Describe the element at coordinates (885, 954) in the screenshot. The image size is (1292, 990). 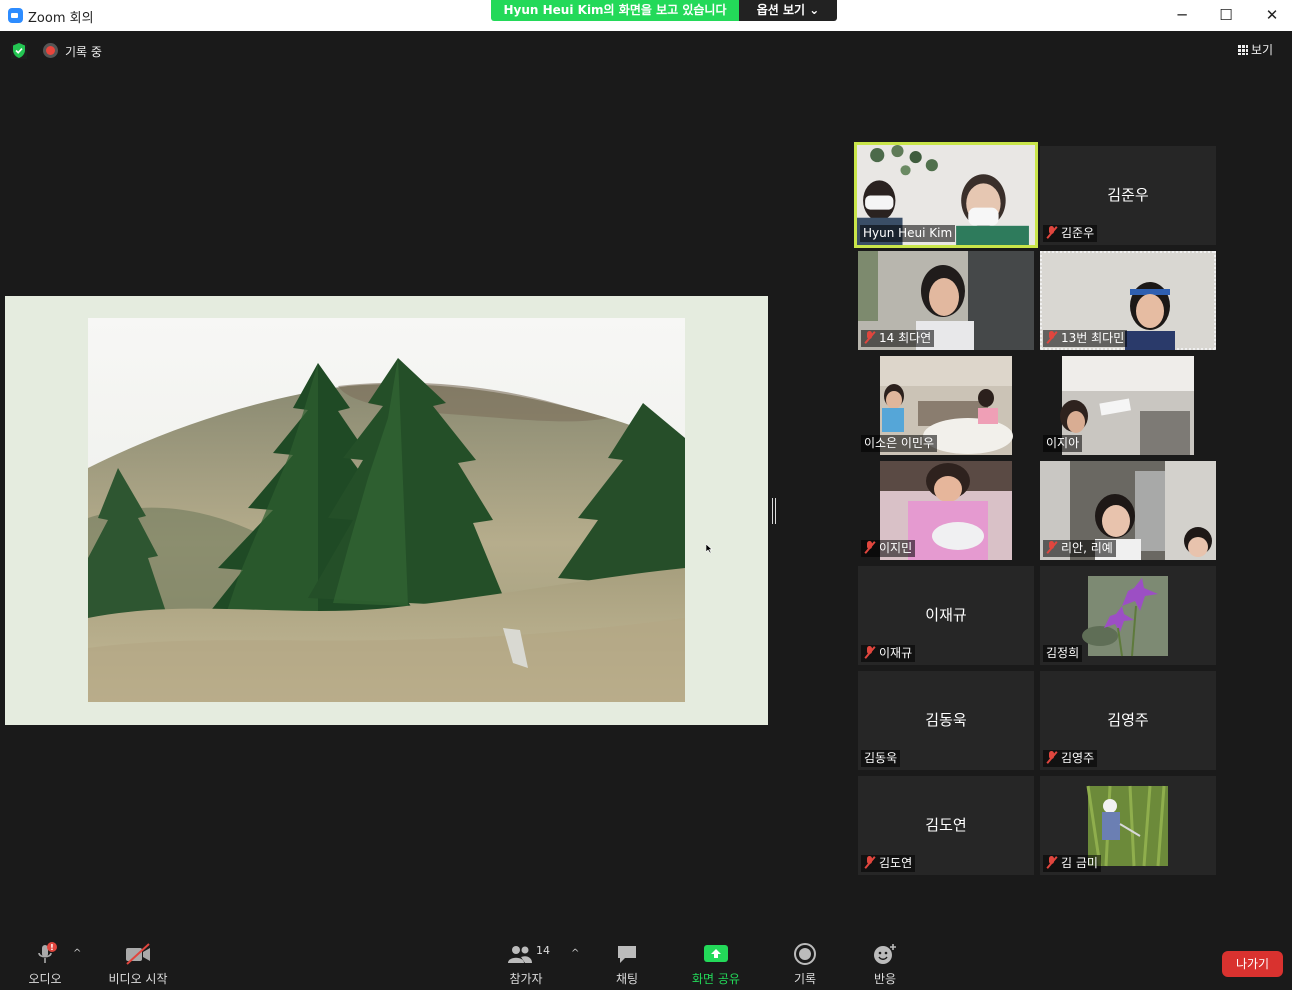
I see `smiley-icon` at that location.